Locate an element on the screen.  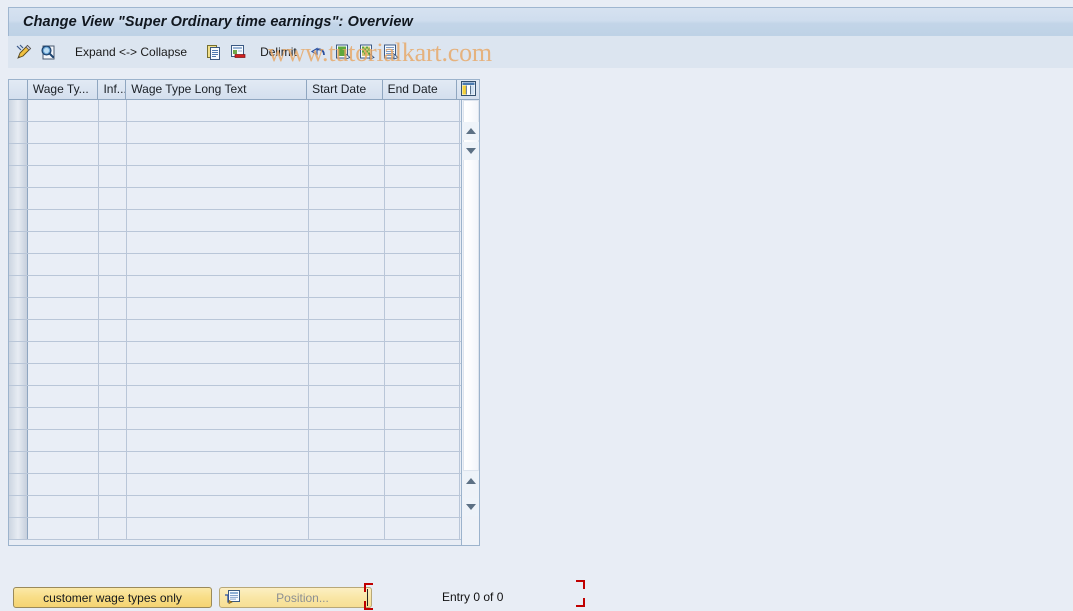
undo-button is located at coordinates (319, 52).